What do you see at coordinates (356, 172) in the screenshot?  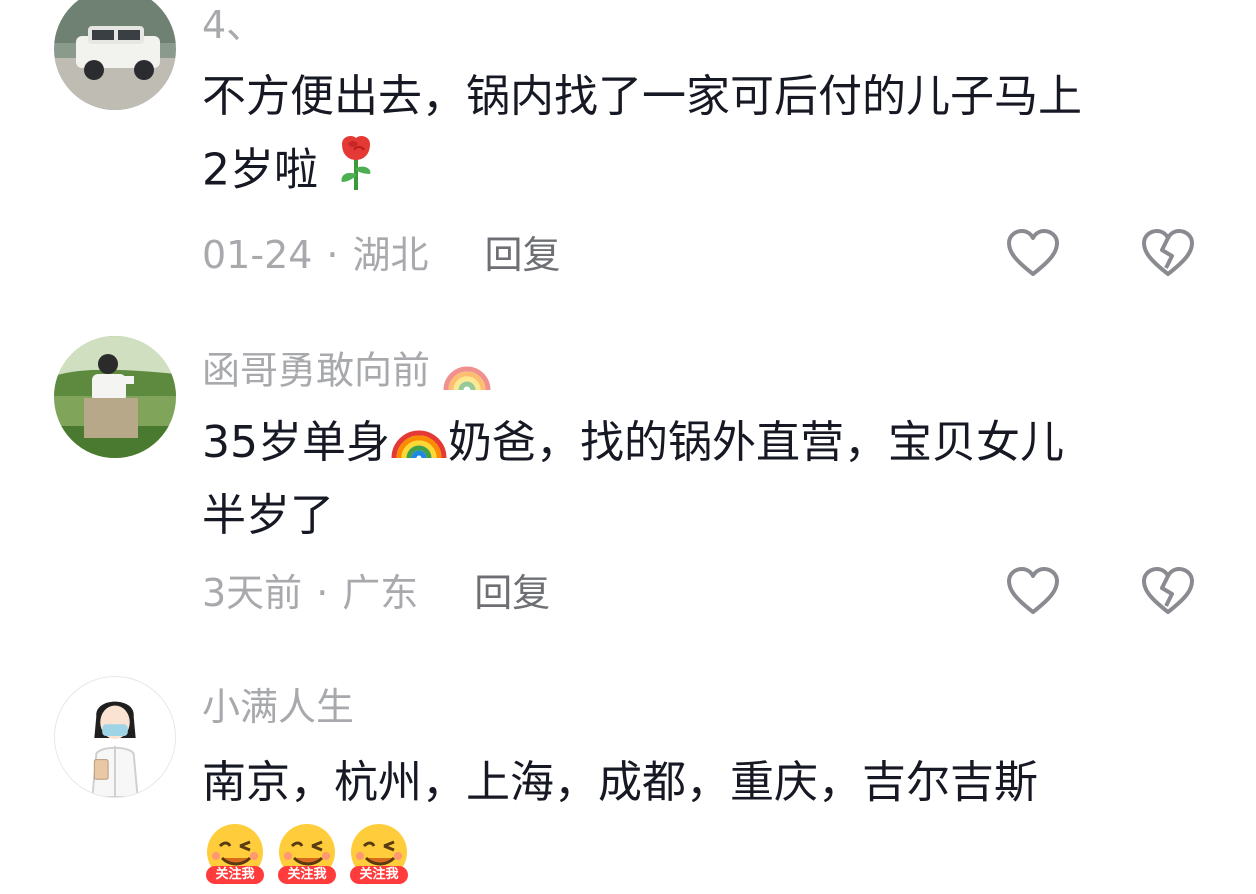 I see `rose-emoji` at bounding box center [356, 172].